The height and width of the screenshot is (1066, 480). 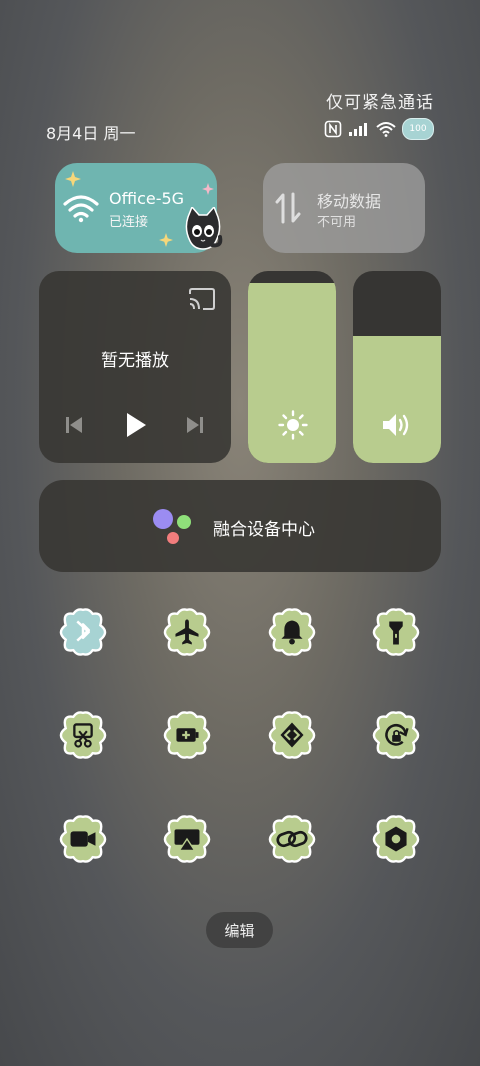 What do you see at coordinates (288, 208) in the screenshot?
I see `data-transfer-icon` at bounding box center [288, 208].